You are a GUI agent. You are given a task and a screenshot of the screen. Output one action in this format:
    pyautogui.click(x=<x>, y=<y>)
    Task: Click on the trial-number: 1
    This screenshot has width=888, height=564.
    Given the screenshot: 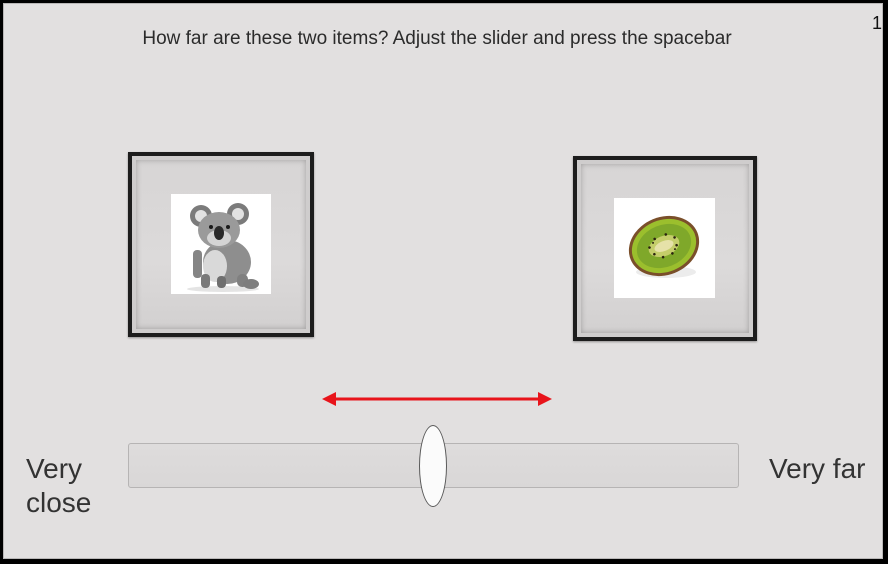 What is the action you would take?
    pyautogui.click(x=876, y=23)
    